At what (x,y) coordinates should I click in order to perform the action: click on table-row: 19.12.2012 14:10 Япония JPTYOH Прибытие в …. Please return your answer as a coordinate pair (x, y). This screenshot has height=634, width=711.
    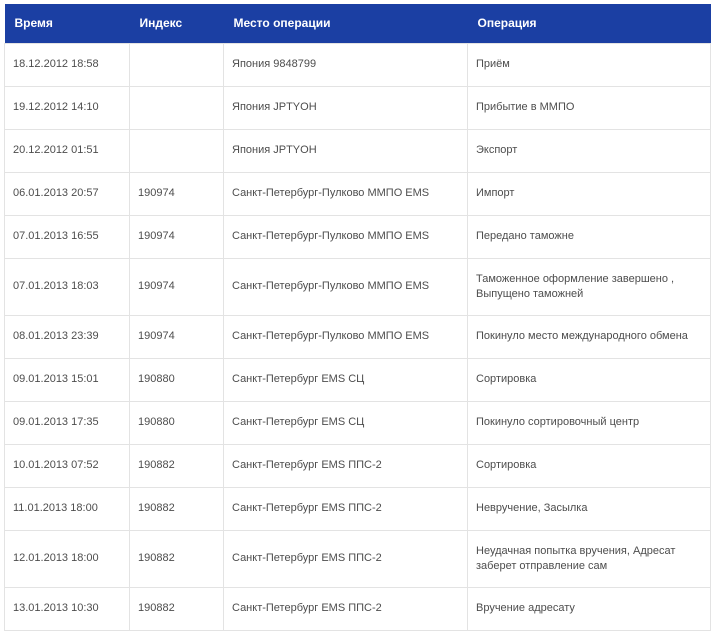
    Looking at the image, I should click on (357, 107).